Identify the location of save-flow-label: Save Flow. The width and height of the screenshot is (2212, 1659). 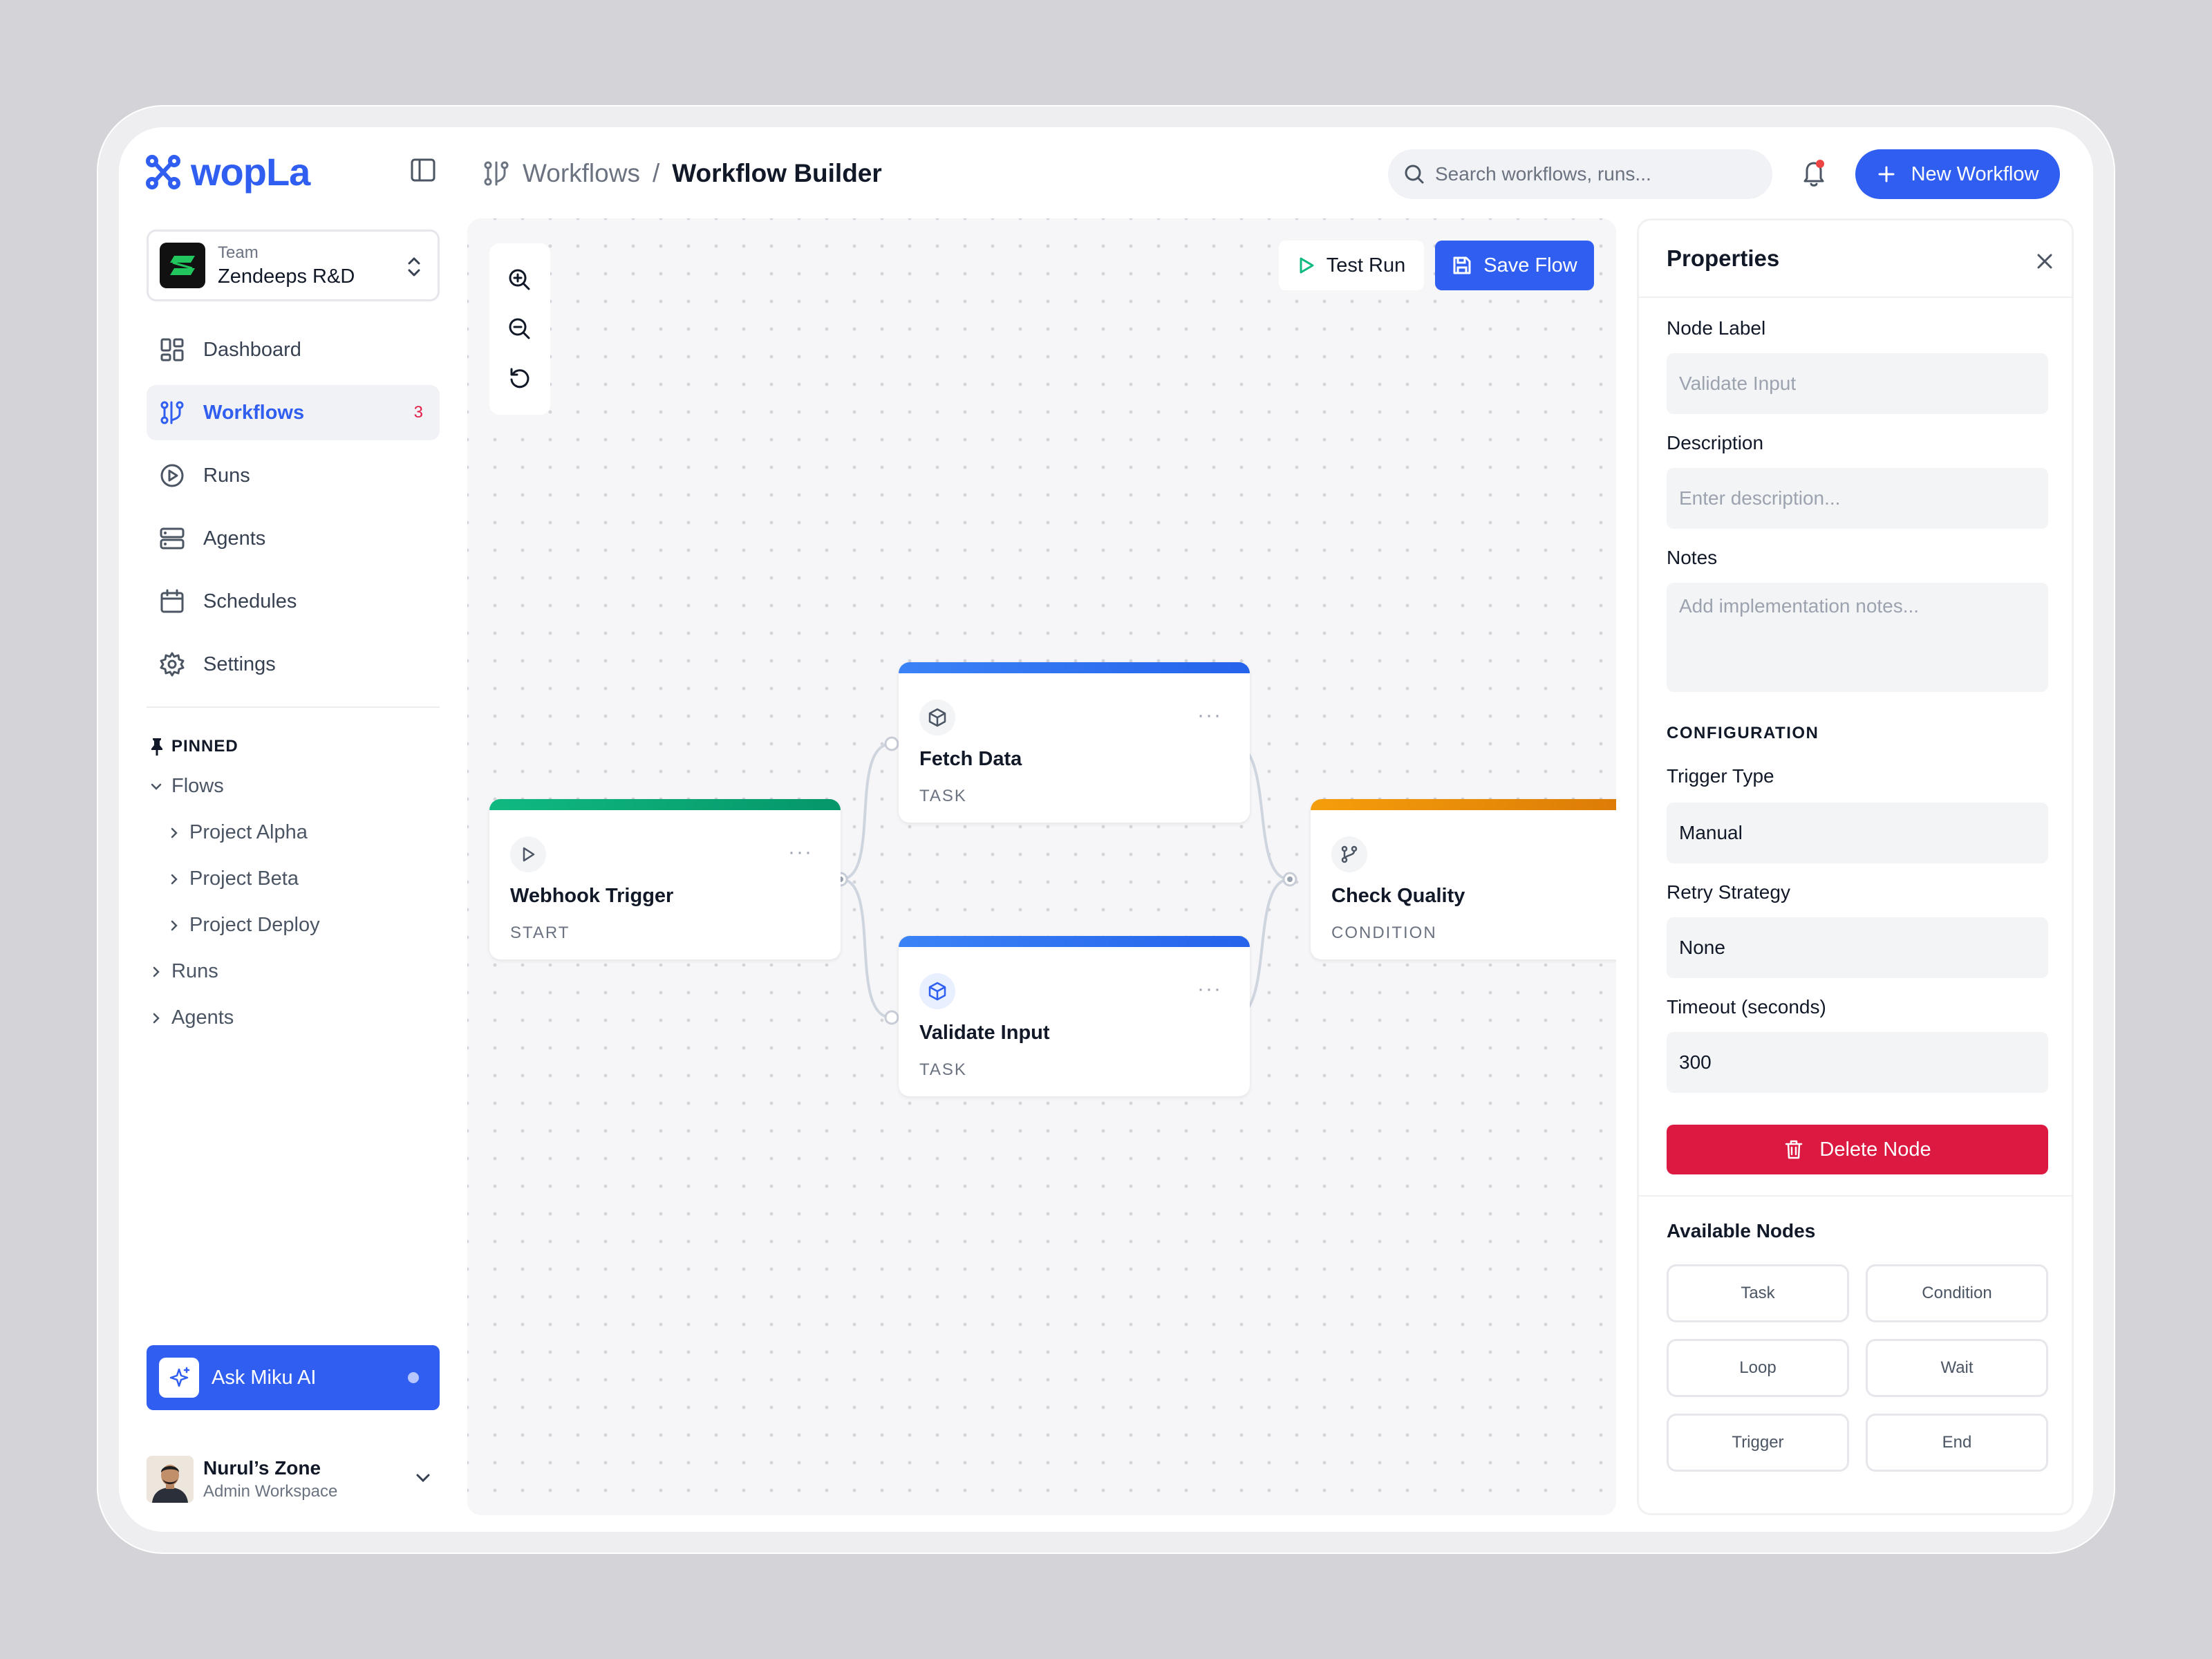
(1530, 265).